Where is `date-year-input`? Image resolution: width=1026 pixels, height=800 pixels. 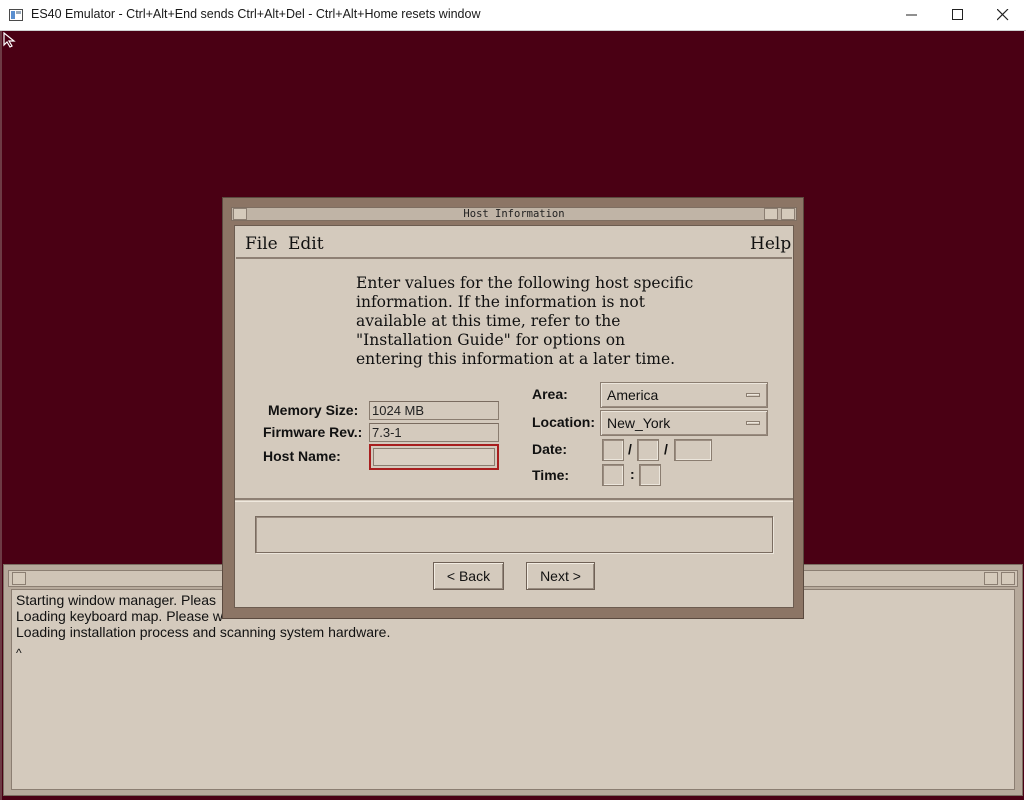 date-year-input is located at coordinates (693, 450).